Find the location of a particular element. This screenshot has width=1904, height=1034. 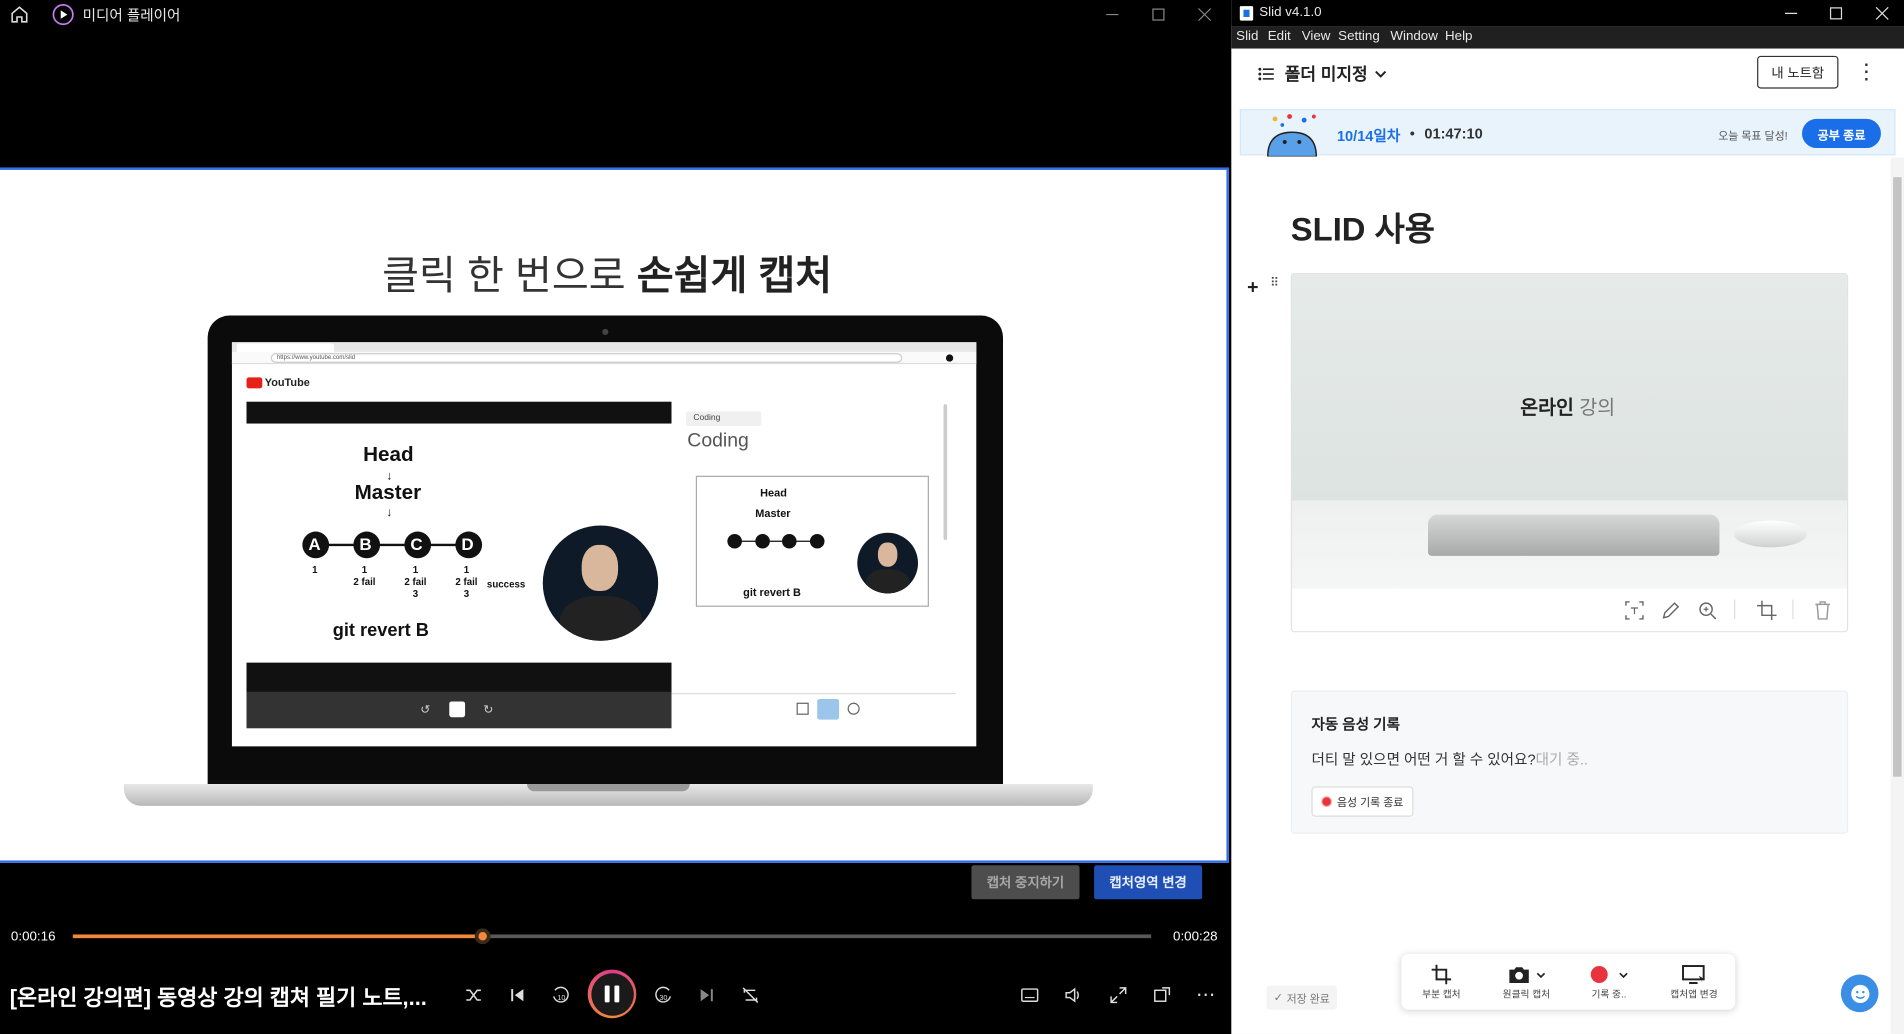

captured-image: 온라인 강의 is located at coordinates (1569, 431).